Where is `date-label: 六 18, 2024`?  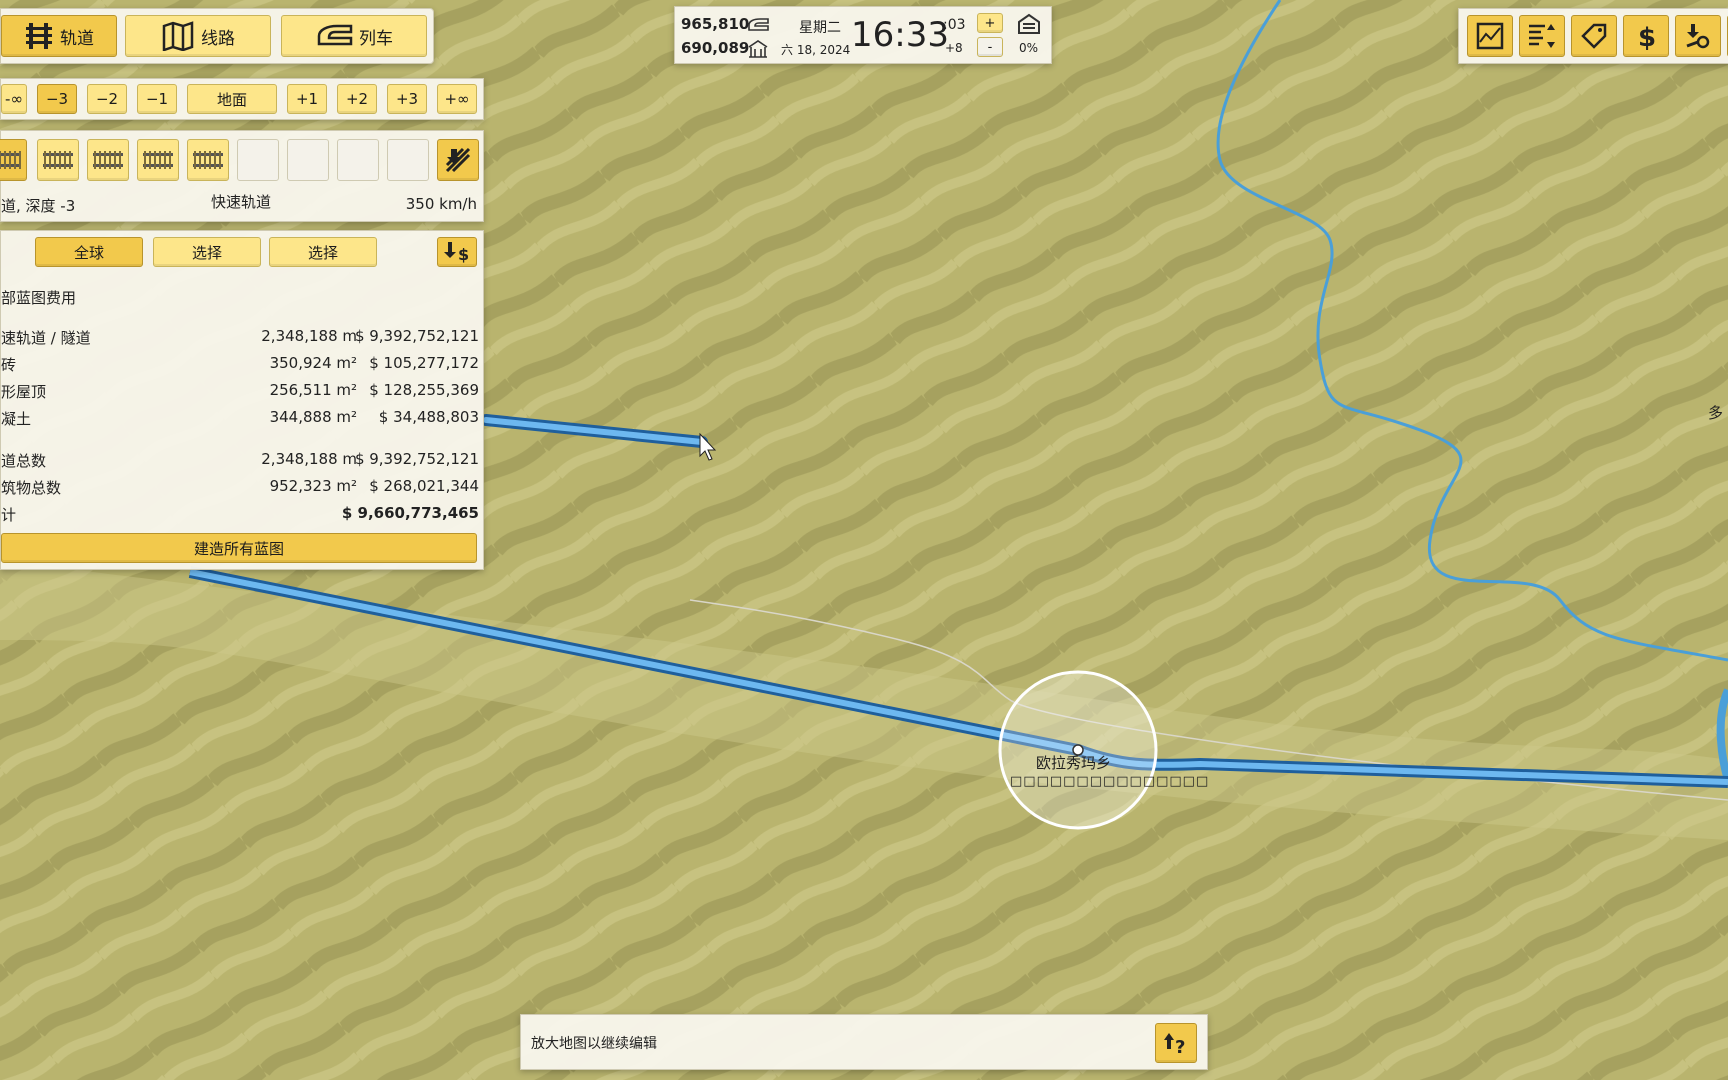
date-label: 六 18, 2024 is located at coordinates (816, 50).